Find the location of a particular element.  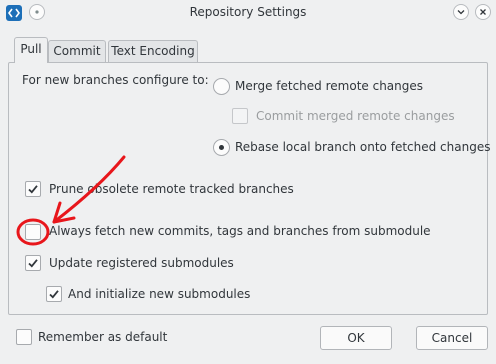

update-submodules-checkbox is located at coordinates (33, 263).